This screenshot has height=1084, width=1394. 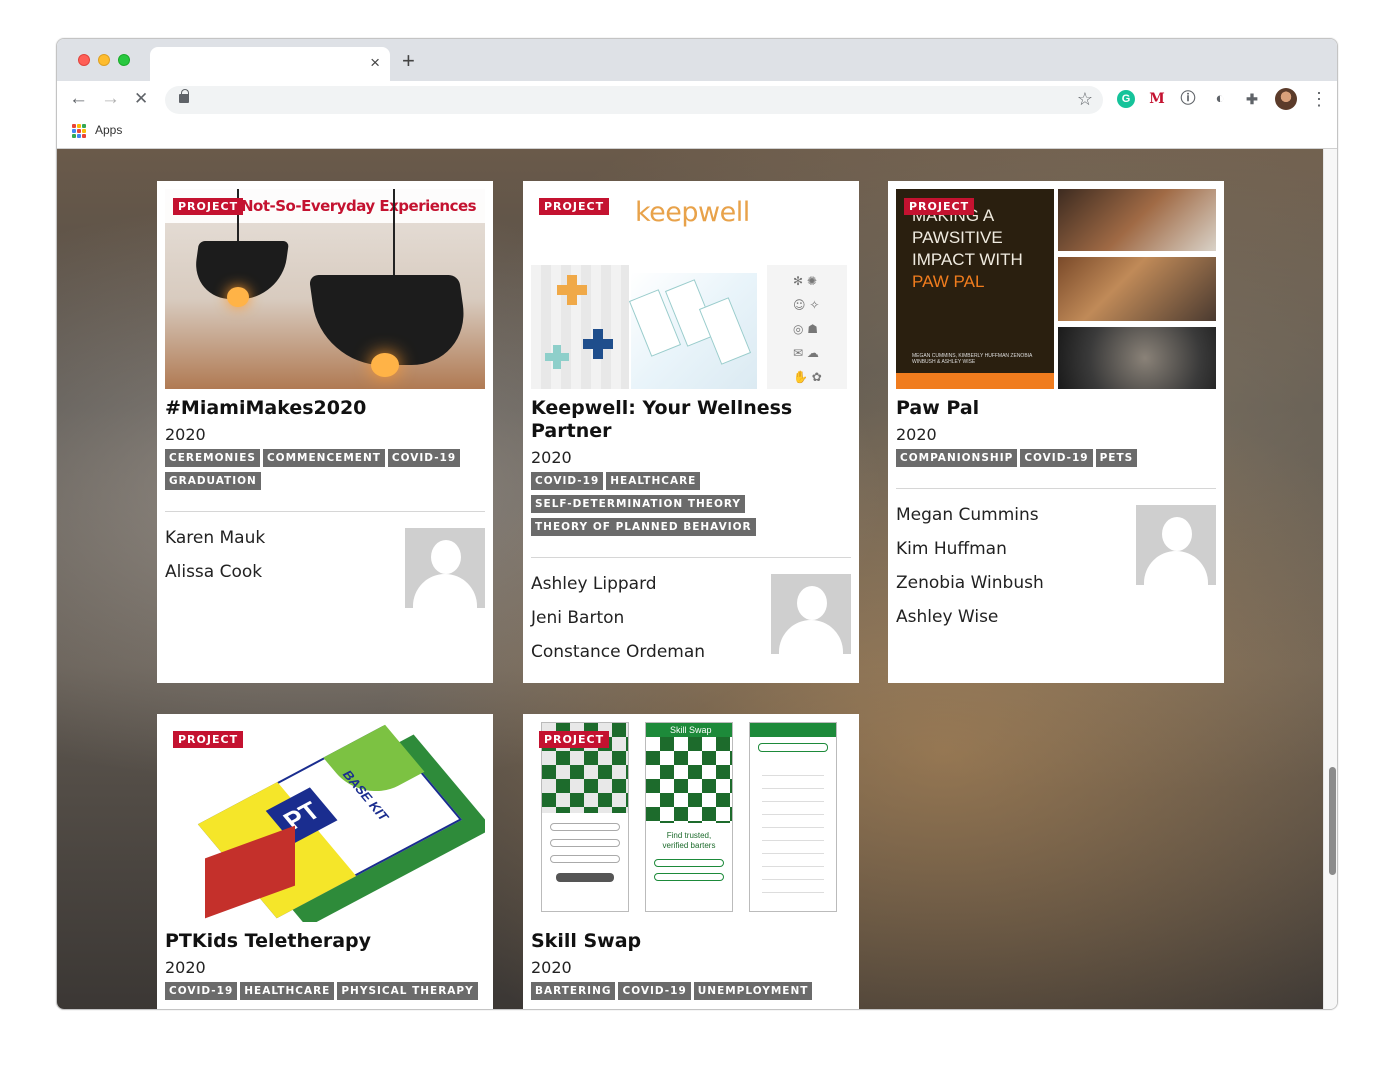 I want to click on author-name: Megan Cummins, so click(x=1011, y=521).